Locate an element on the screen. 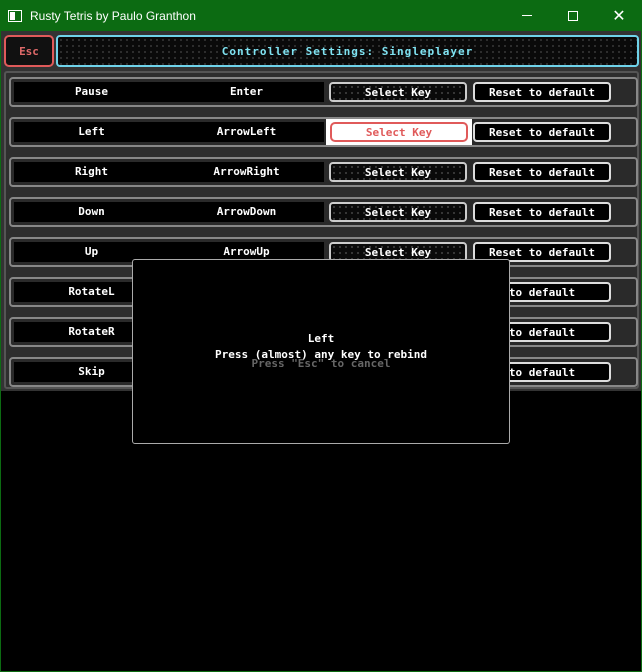  rebind-prompt: Press (almost) any key to rebind is located at coordinates (321, 354).